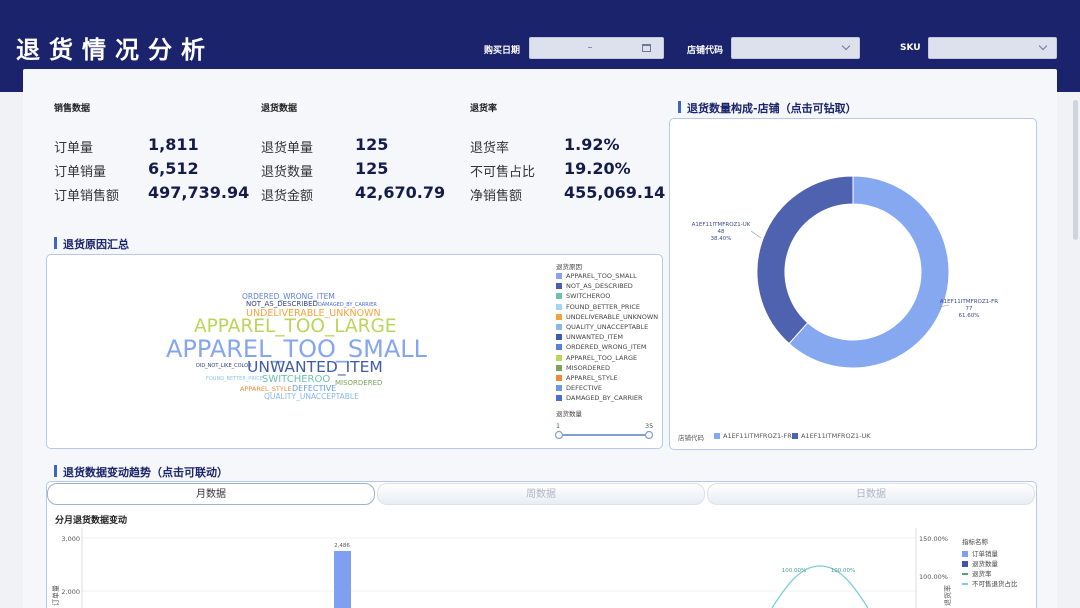 Image resolution: width=1080 pixels, height=608 pixels. Describe the element at coordinates (615, 192) in the screenshot. I see `kpi-value: 455,069.14` at that location.